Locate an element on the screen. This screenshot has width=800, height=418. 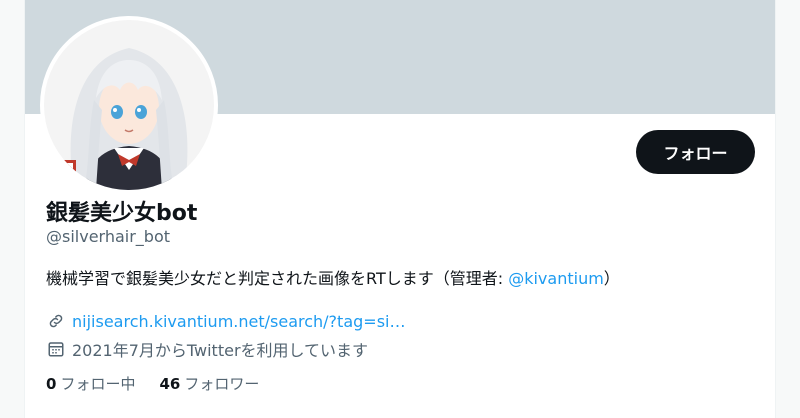
profile-stats: 0 フォロー中 46 フォロワー is located at coordinates (164, 383).